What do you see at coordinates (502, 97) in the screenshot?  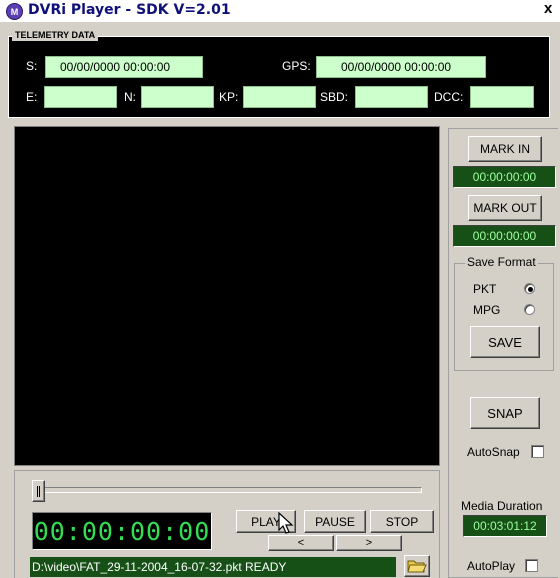 I see `dcc-field` at bounding box center [502, 97].